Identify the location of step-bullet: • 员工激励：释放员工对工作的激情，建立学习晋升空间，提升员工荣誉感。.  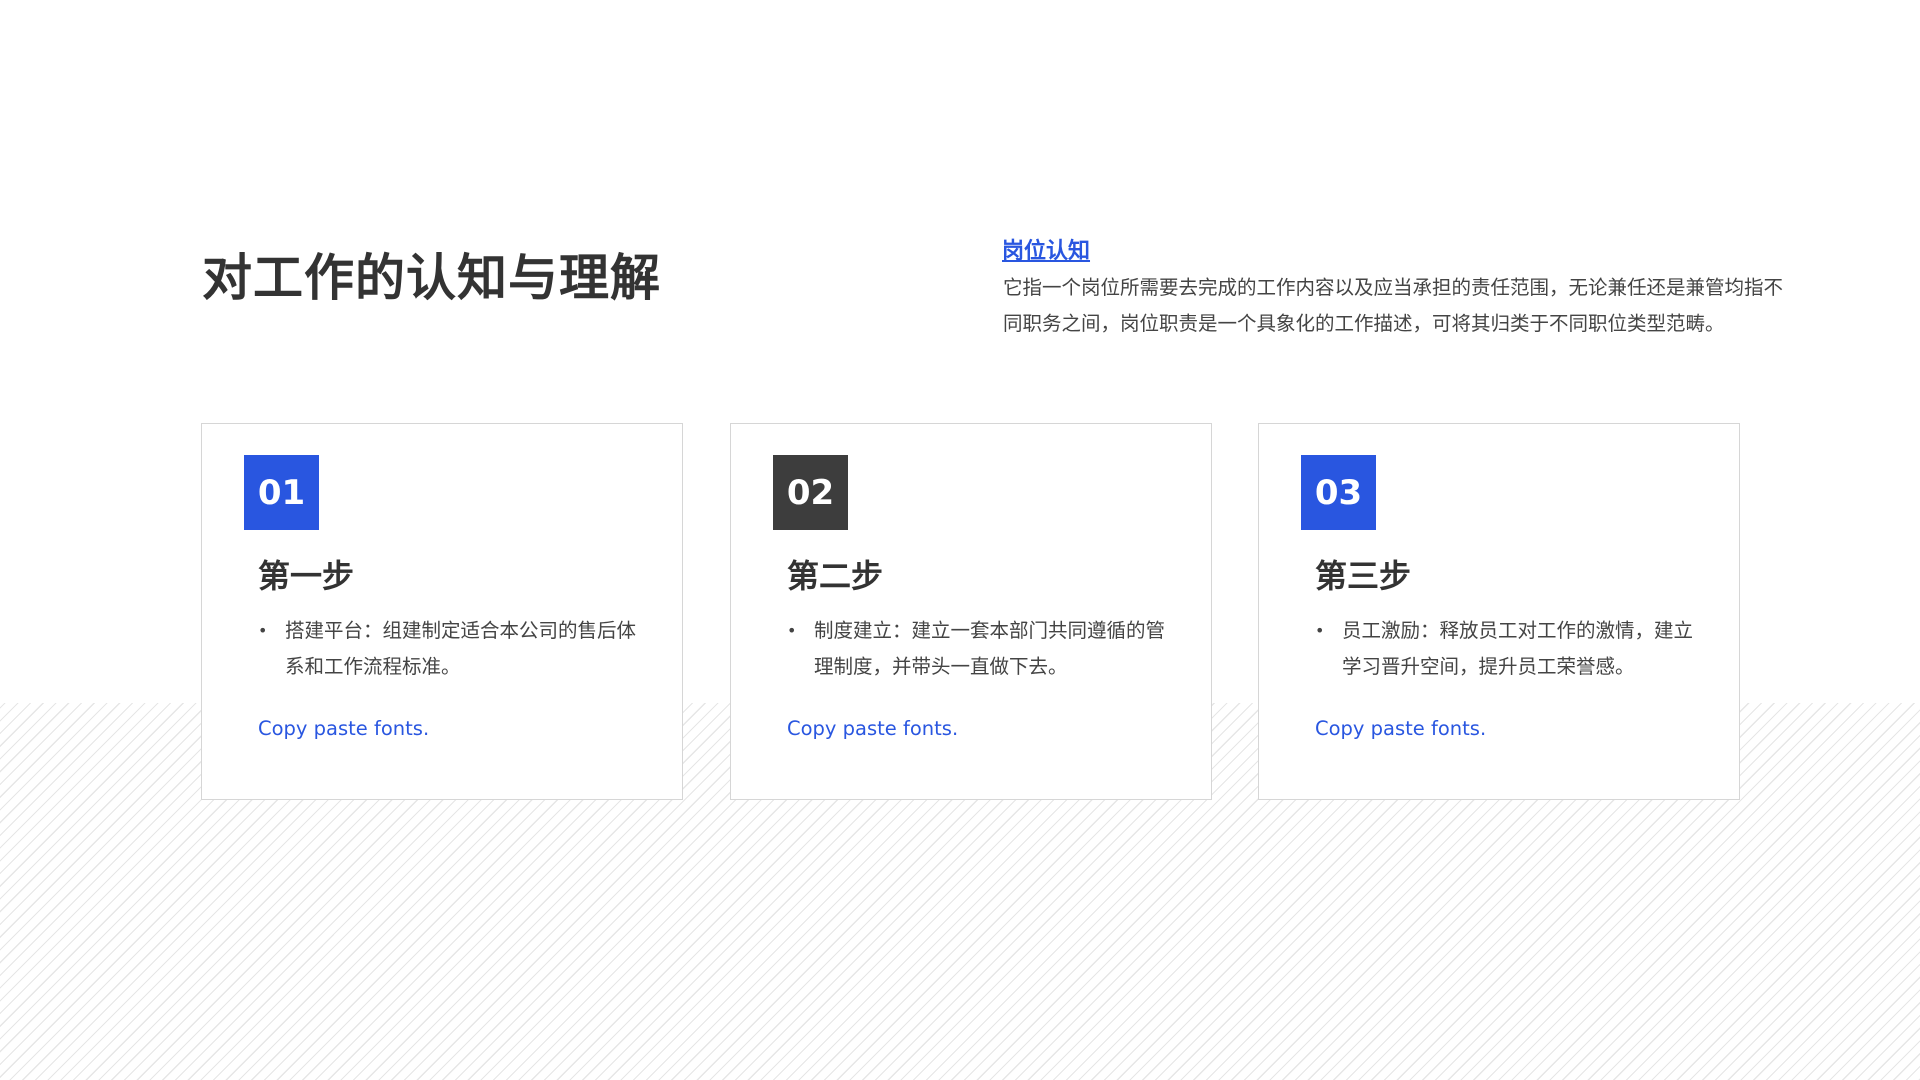
(1505, 649).